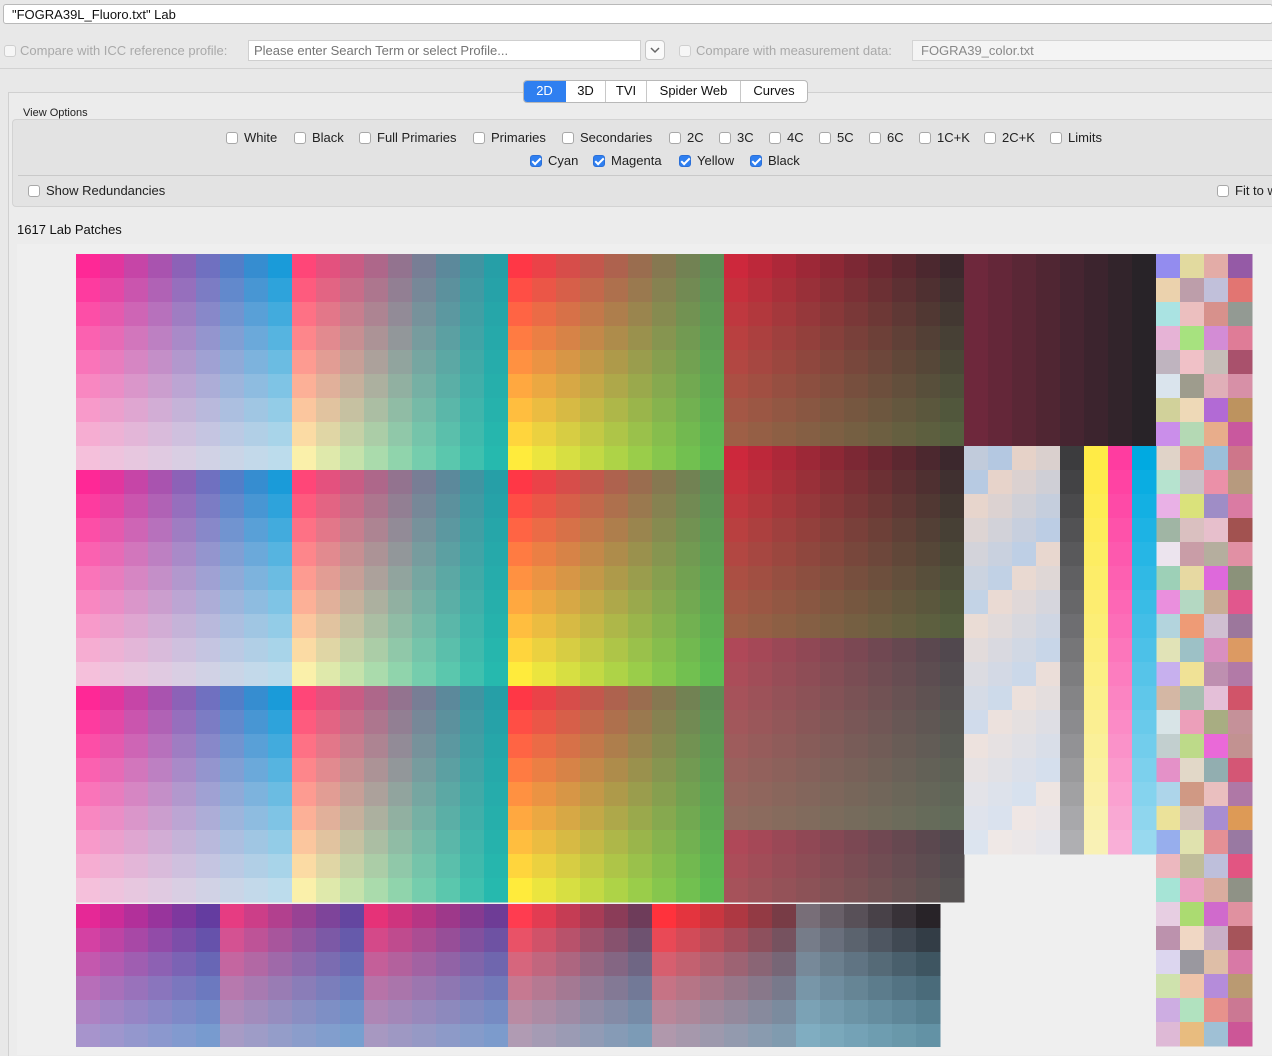 This screenshot has width=1272, height=1056. What do you see at coordinates (685, 51) in the screenshot?
I see `compare-measurement-checkbox` at bounding box center [685, 51].